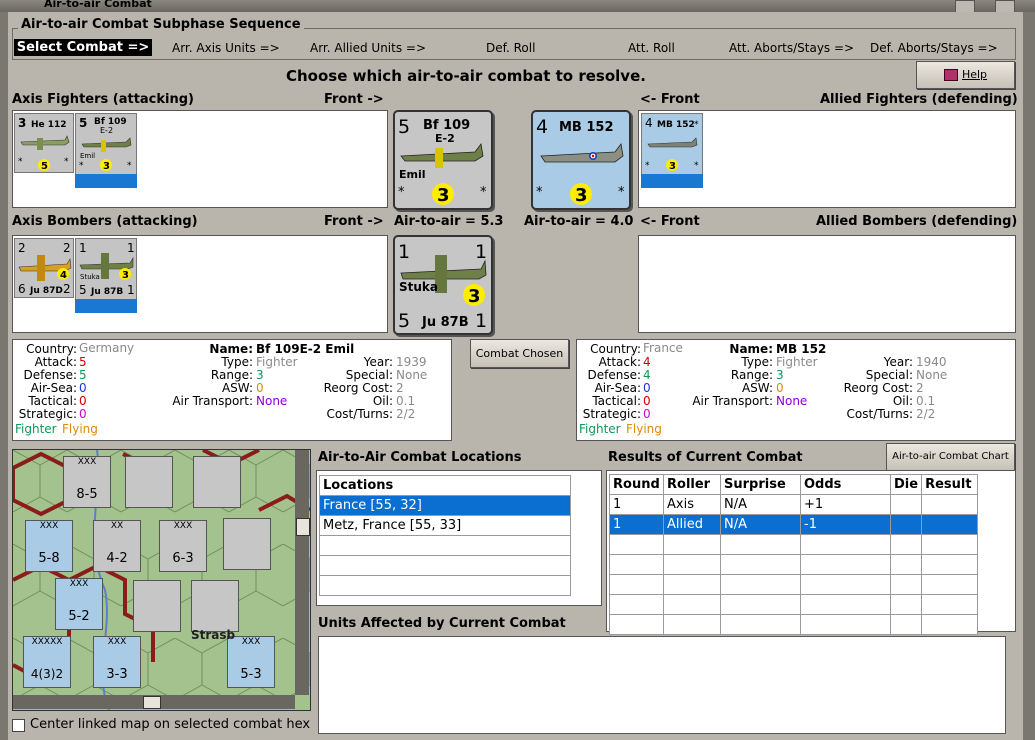 The height and width of the screenshot is (740, 1035). I want to click on map-unit-axis-corps: XXX 8-5, so click(87, 482).